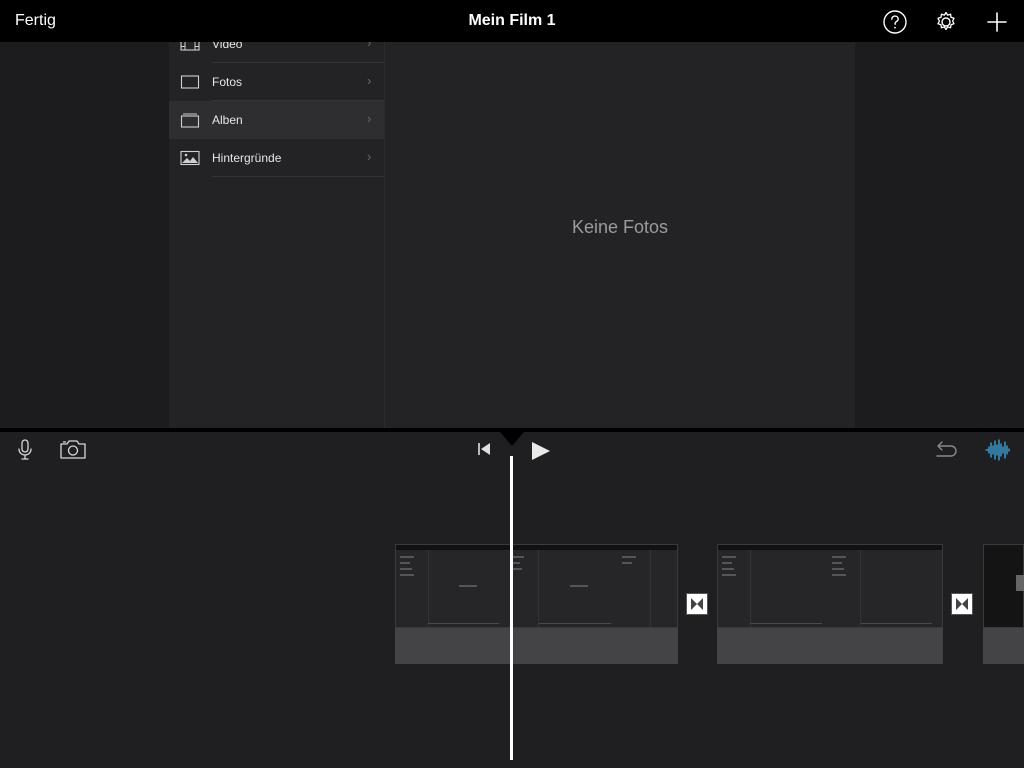  Describe the element at coordinates (276, 82) in the screenshot. I see `sidebar-item-photos: Fotos ›` at that location.